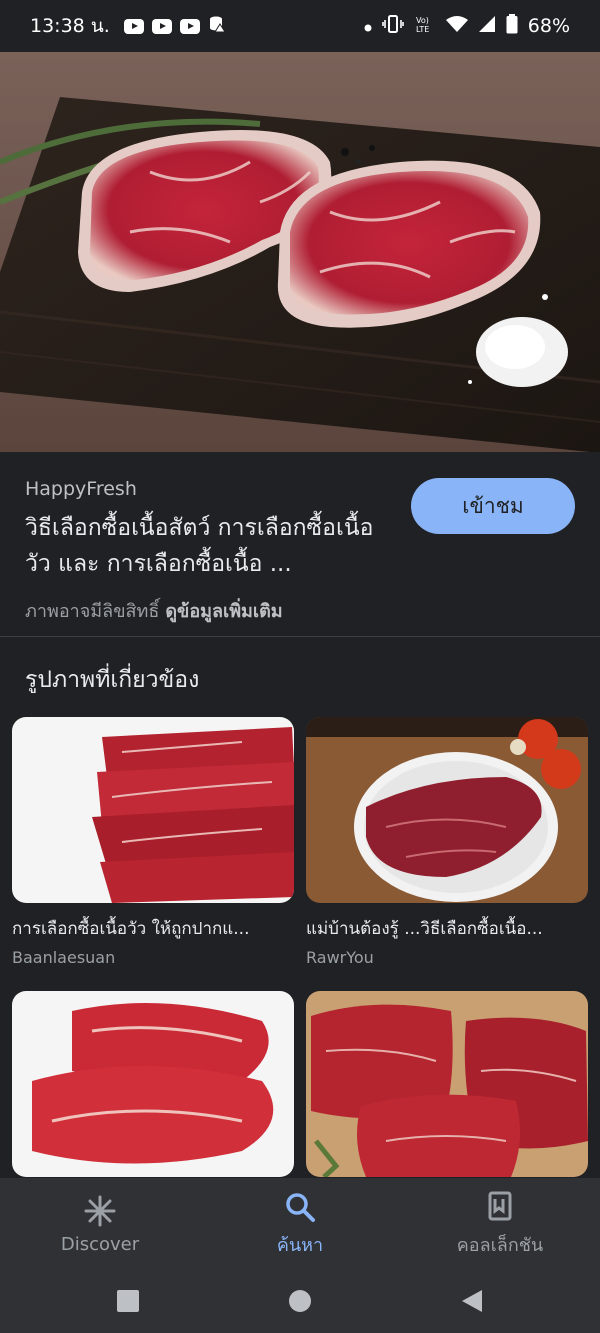 Image resolution: width=600 pixels, height=1333 pixels. Describe the element at coordinates (100, 1244) in the screenshot. I see `nav-label: Discover` at that location.